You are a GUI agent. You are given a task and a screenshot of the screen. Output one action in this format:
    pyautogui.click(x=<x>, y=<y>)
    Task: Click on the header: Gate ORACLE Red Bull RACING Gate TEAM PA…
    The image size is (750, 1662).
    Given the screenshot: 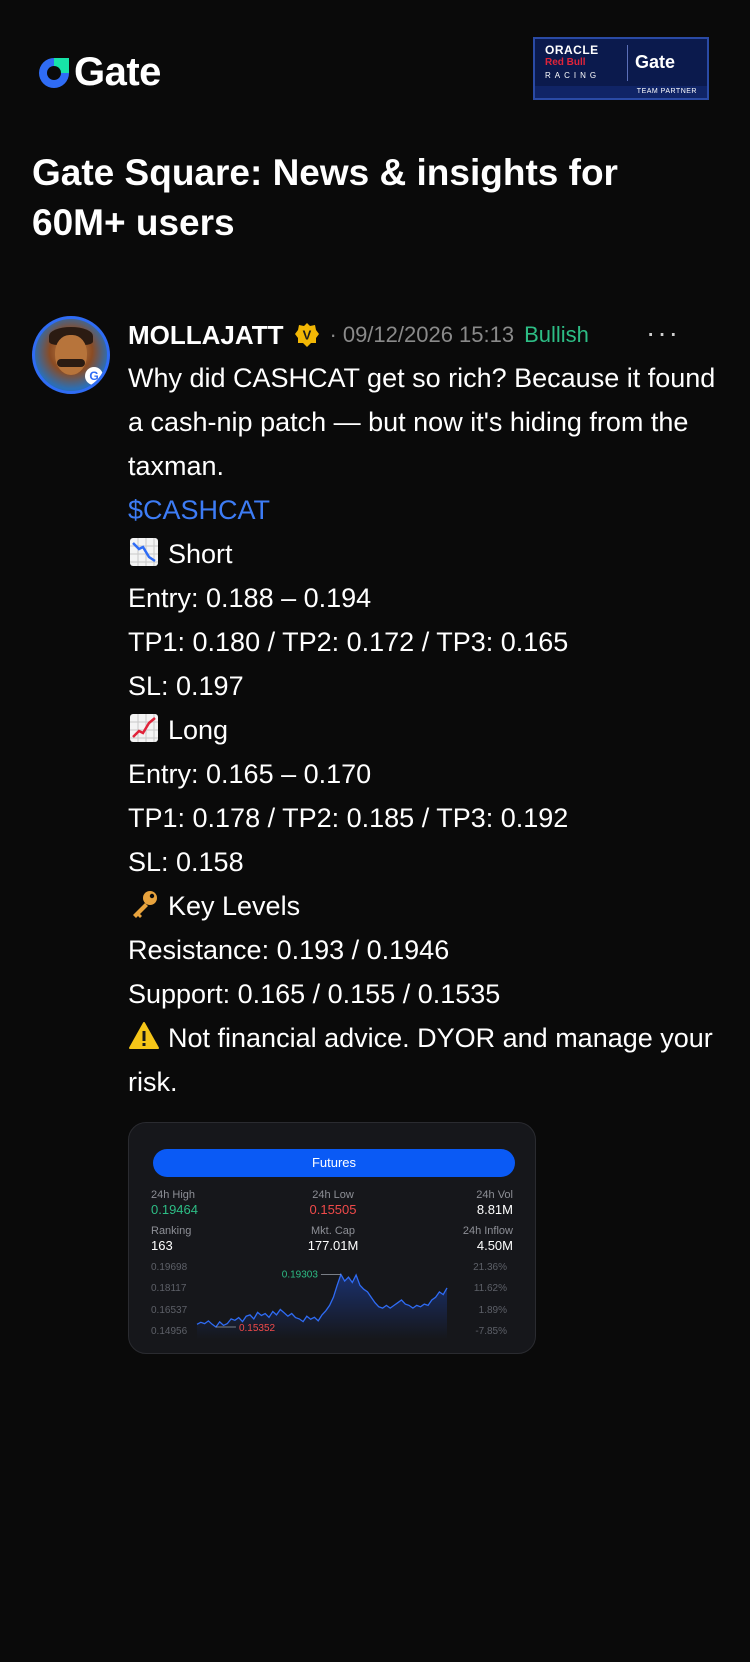 What is the action you would take?
    pyautogui.click(x=375, y=70)
    